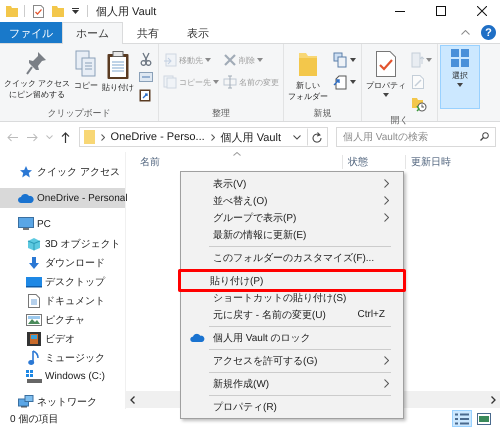 The height and width of the screenshot is (428, 500). I want to click on menu-item: グループで表示(P), so click(292, 217).